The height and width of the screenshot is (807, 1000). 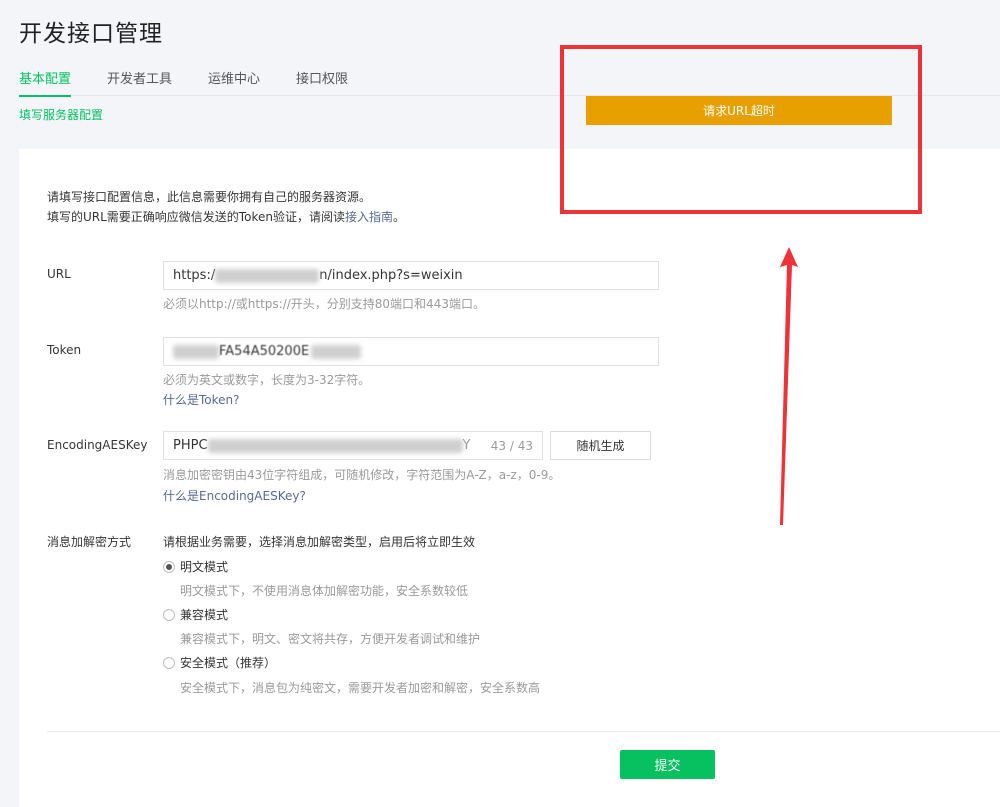 What do you see at coordinates (391, 275) in the screenshot?
I see `url-value-suffix: n/index.php?s=weixin` at bounding box center [391, 275].